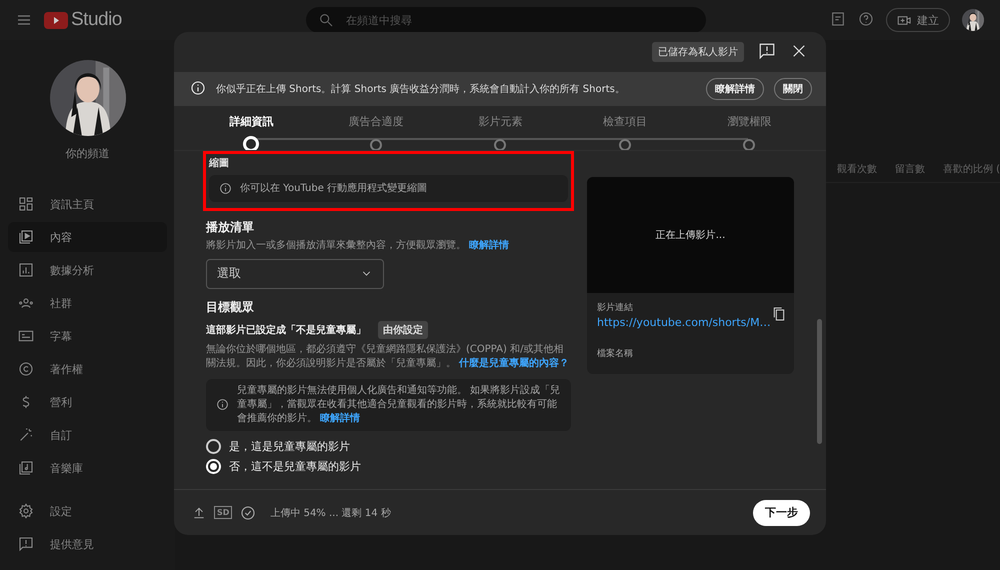 This screenshot has width=1000, height=570. What do you see at coordinates (26, 369) in the screenshot?
I see `copyright-icon` at bounding box center [26, 369].